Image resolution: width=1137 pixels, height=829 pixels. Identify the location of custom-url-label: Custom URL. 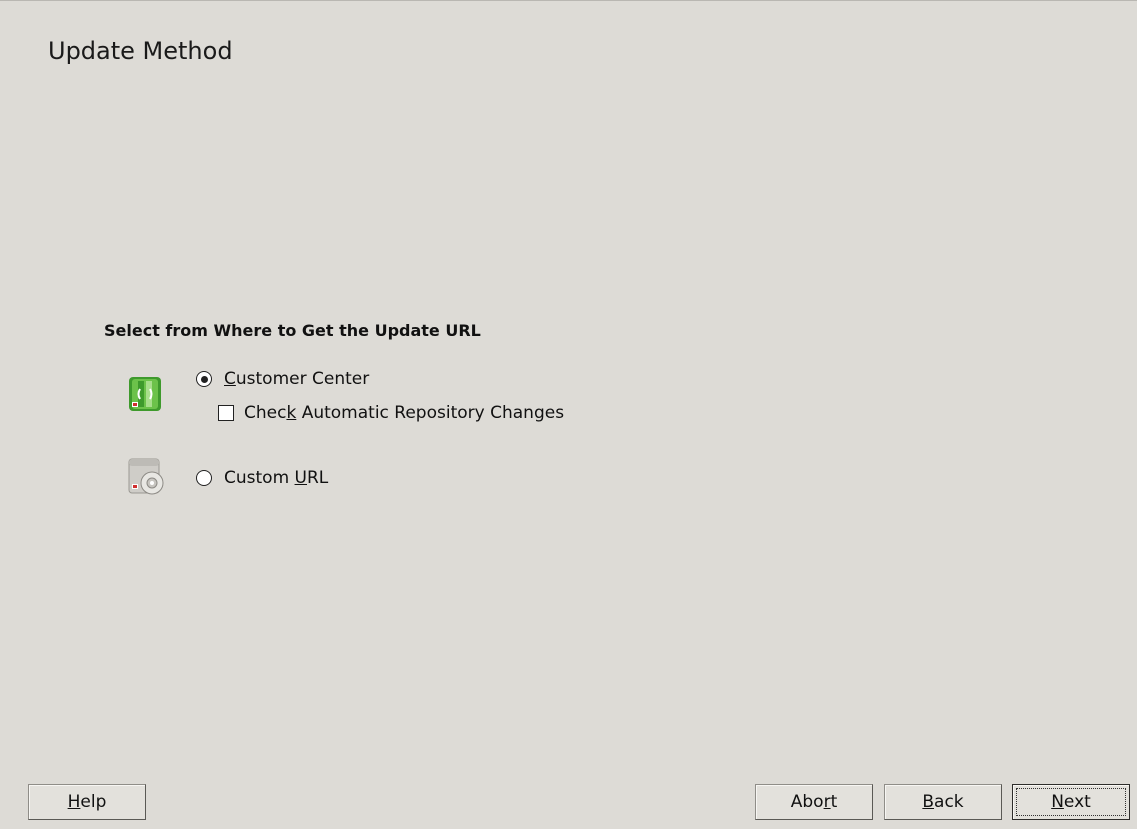
(276, 478).